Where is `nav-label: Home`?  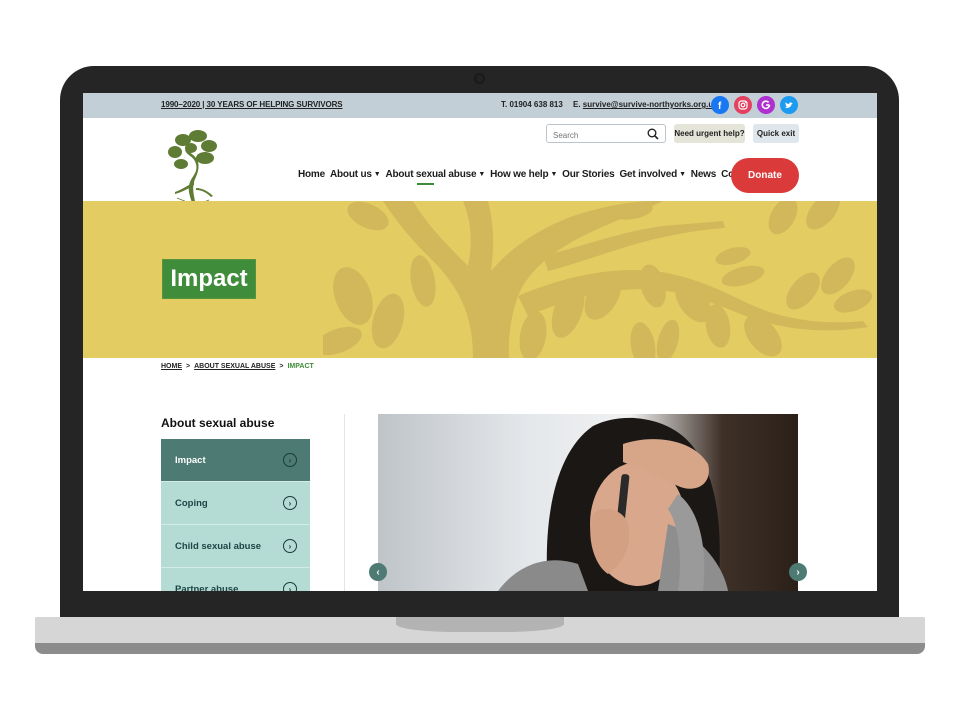
nav-label: Home is located at coordinates (311, 174).